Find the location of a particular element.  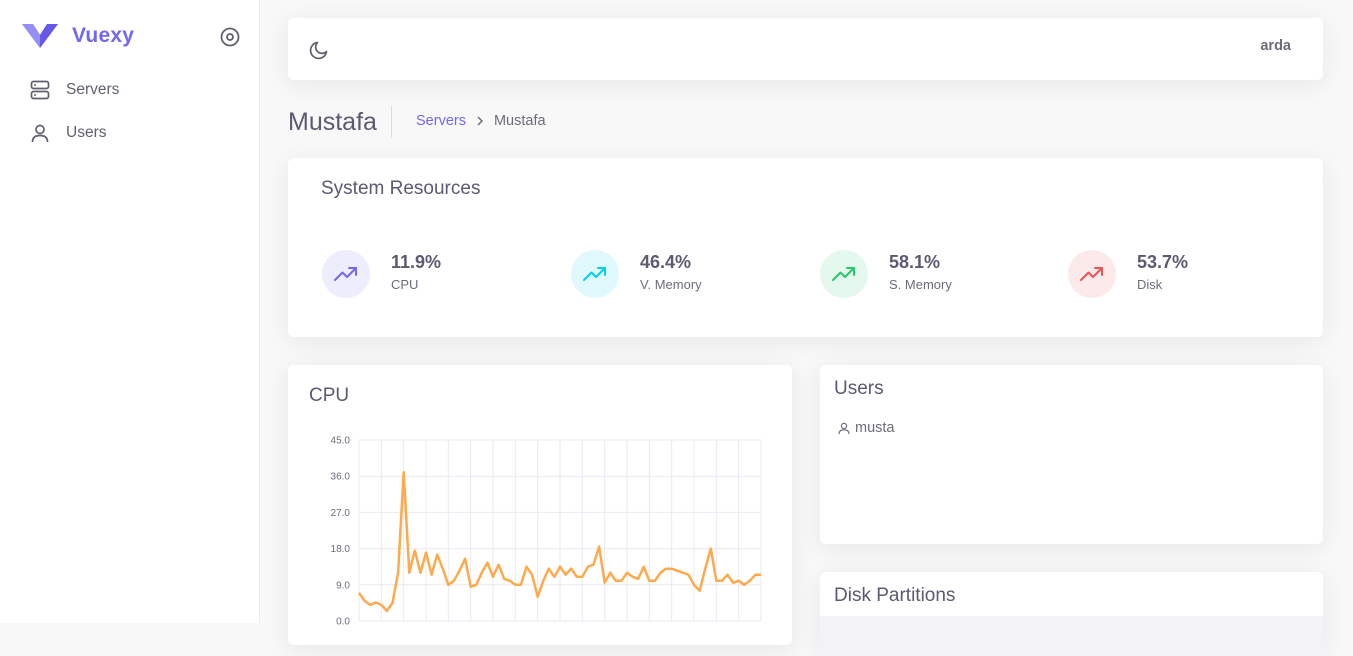

moon-icon is located at coordinates (319, 50).